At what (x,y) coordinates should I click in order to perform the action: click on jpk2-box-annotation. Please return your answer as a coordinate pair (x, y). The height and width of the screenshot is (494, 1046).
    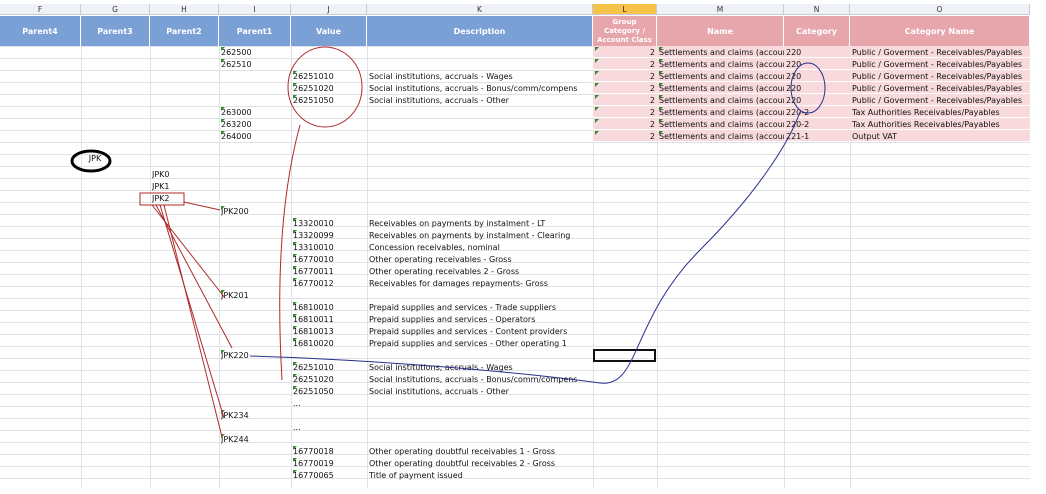
    Looking at the image, I should click on (162, 199).